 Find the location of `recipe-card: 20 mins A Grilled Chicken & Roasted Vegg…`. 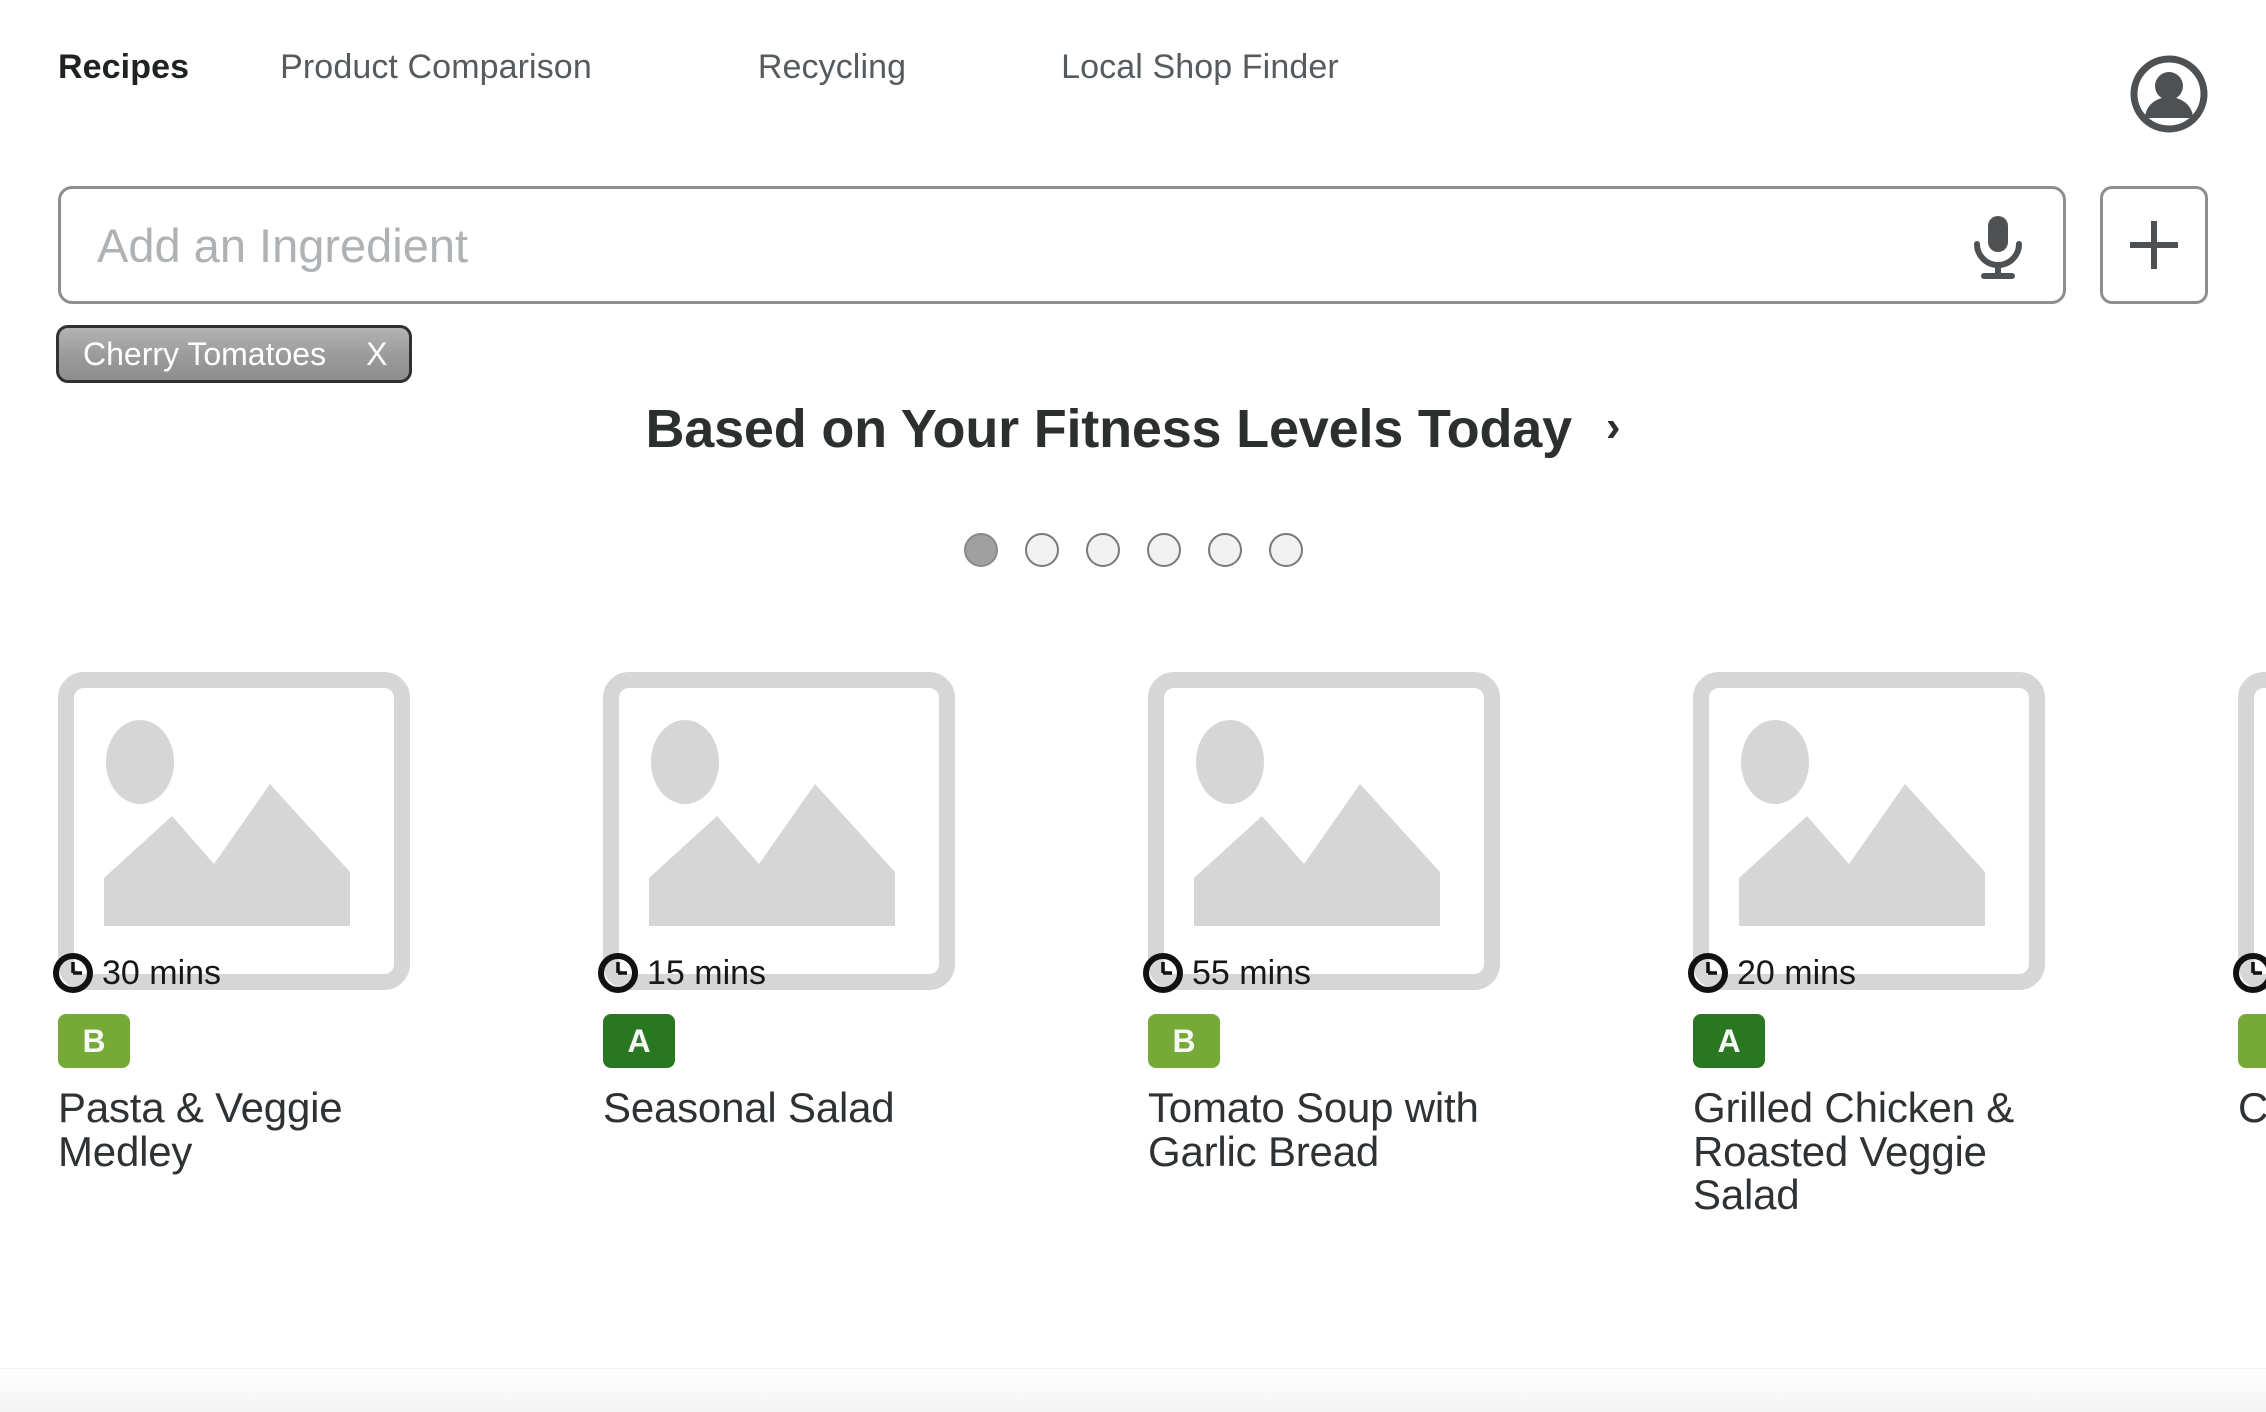

recipe-card: 20 mins A Grilled Chicken & Roasted Vegg… is located at coordinates (1866, 982).